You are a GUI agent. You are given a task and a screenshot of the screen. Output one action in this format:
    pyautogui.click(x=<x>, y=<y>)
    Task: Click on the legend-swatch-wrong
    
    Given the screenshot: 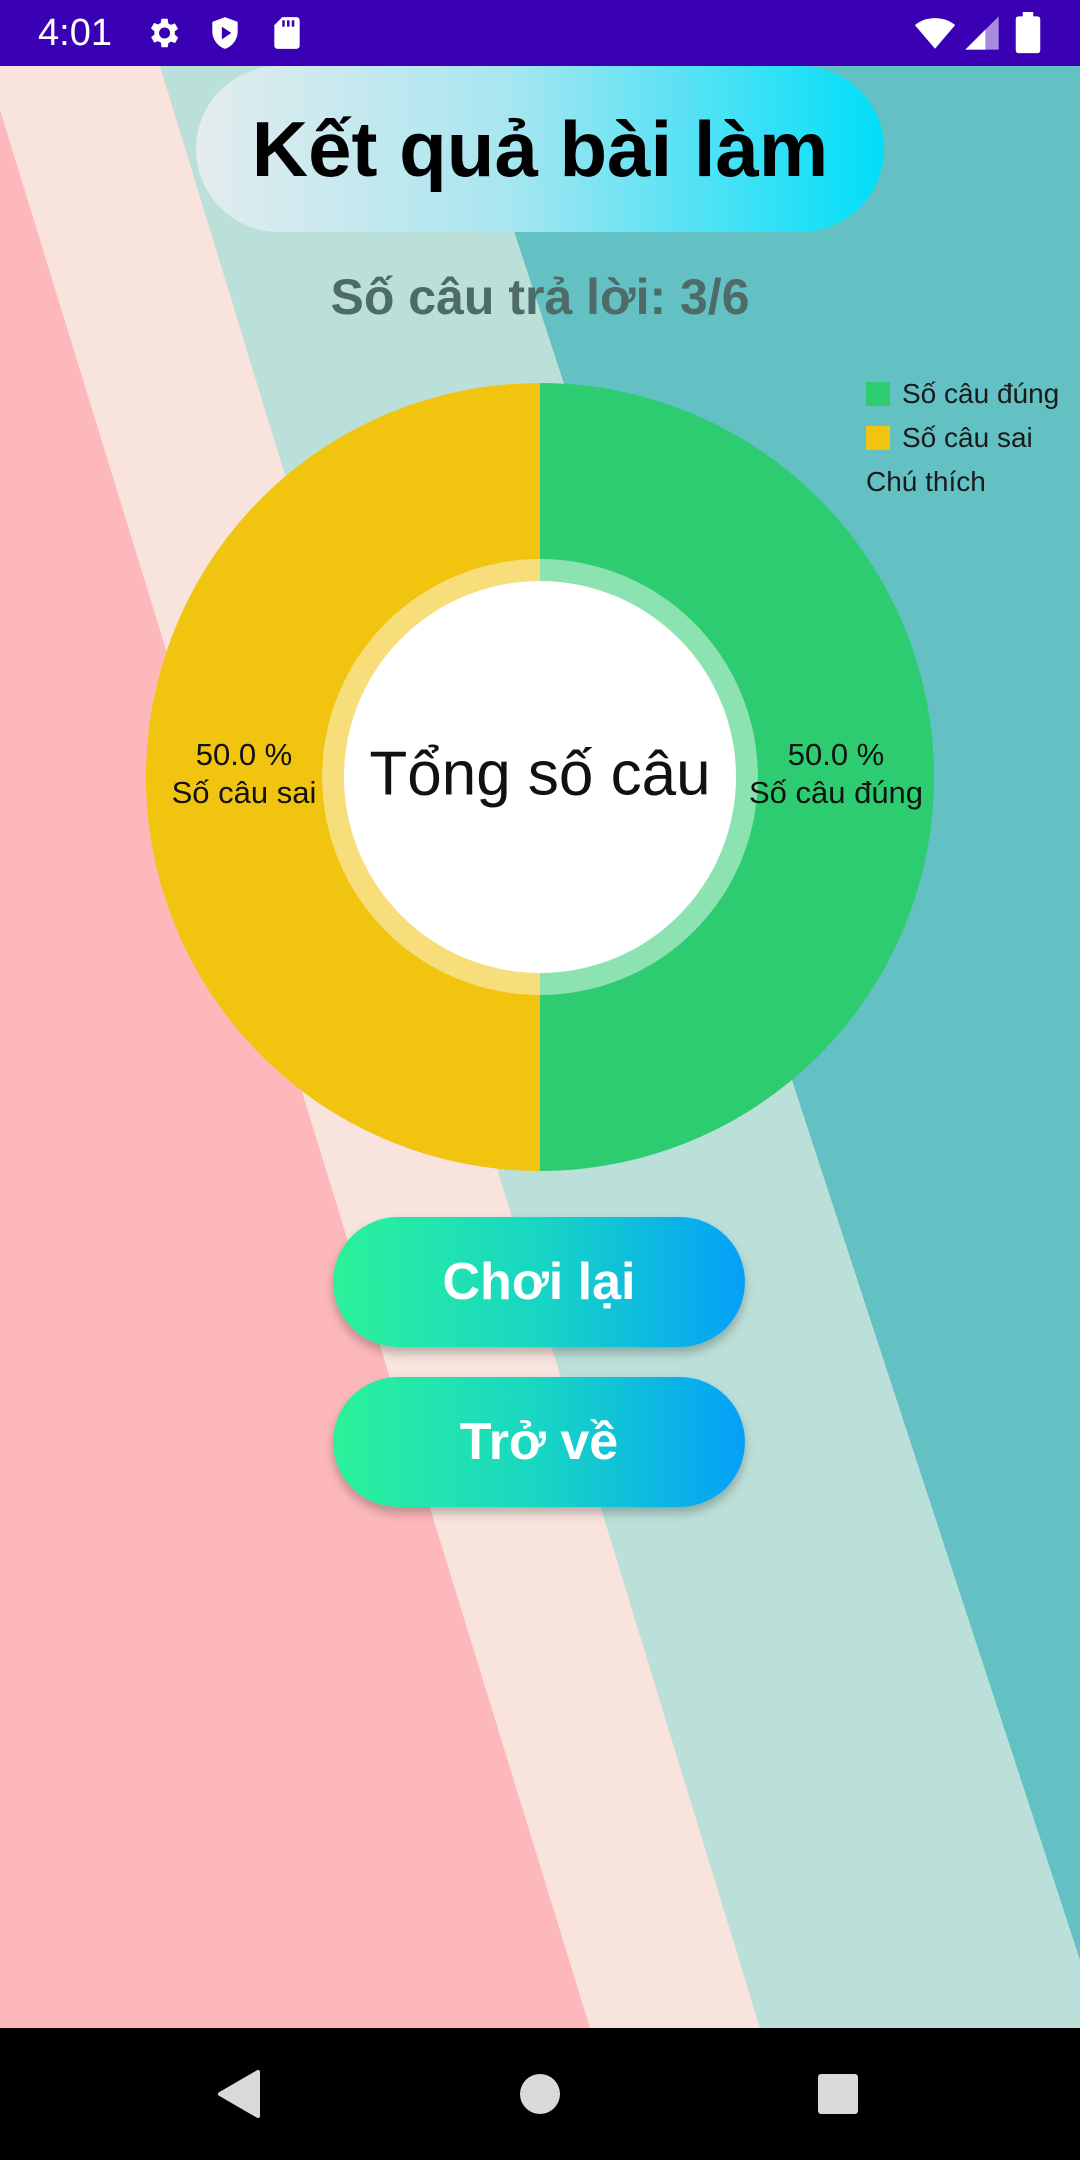 What is the action you would take?
    pyautogui.click(x=878, y=437)
    